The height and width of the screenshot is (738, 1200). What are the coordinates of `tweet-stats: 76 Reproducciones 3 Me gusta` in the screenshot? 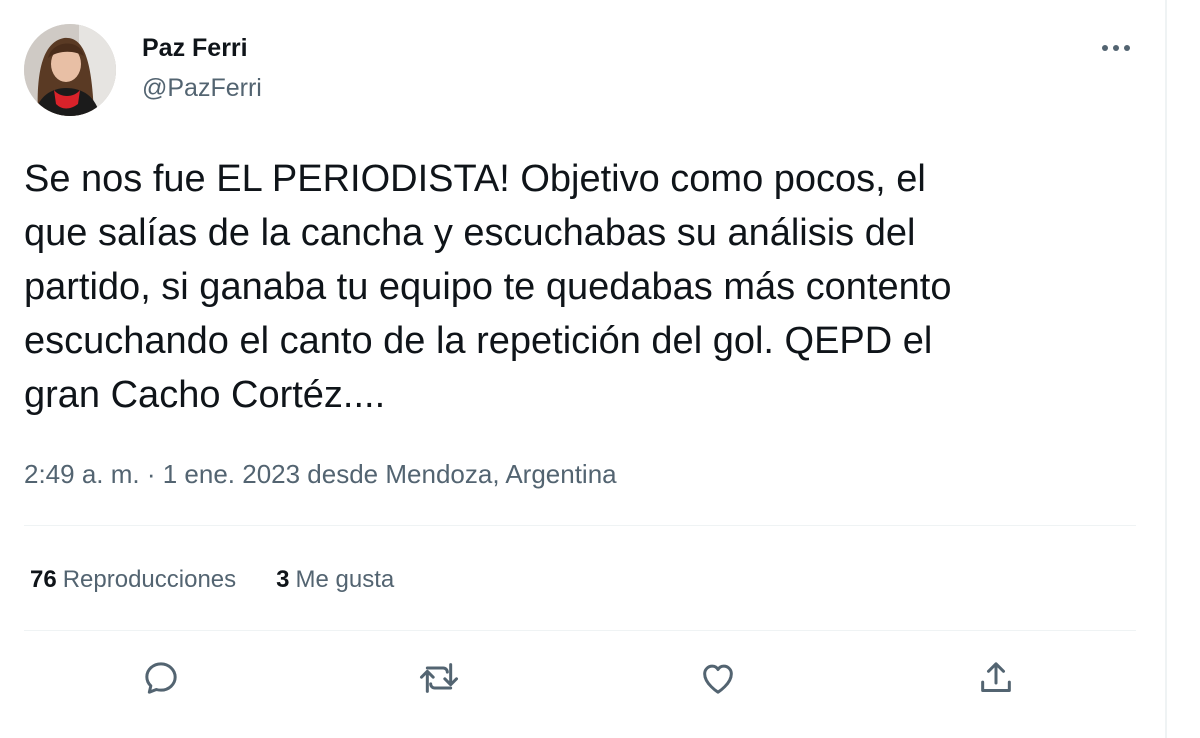 It's located at (212, 580).